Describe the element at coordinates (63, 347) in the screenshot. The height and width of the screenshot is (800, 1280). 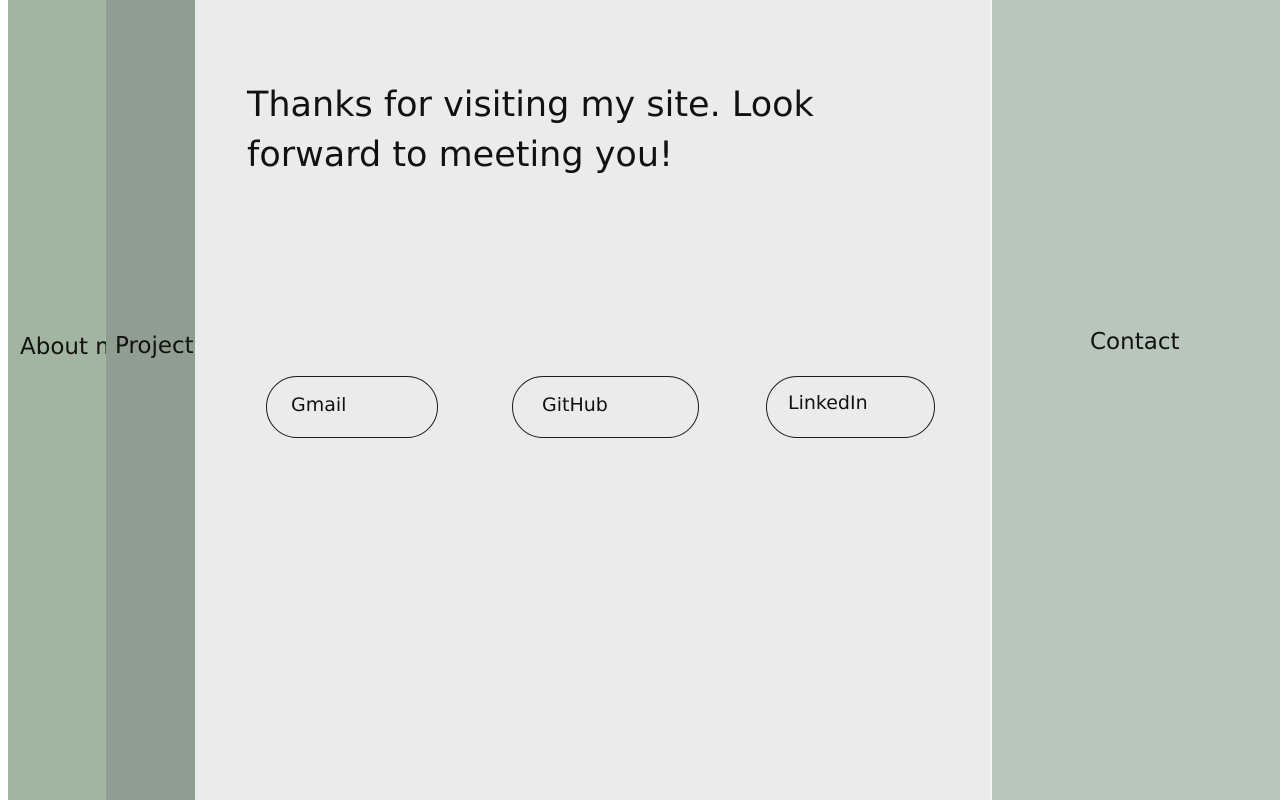
I see `nav-panel-about-label: About me` at that location.